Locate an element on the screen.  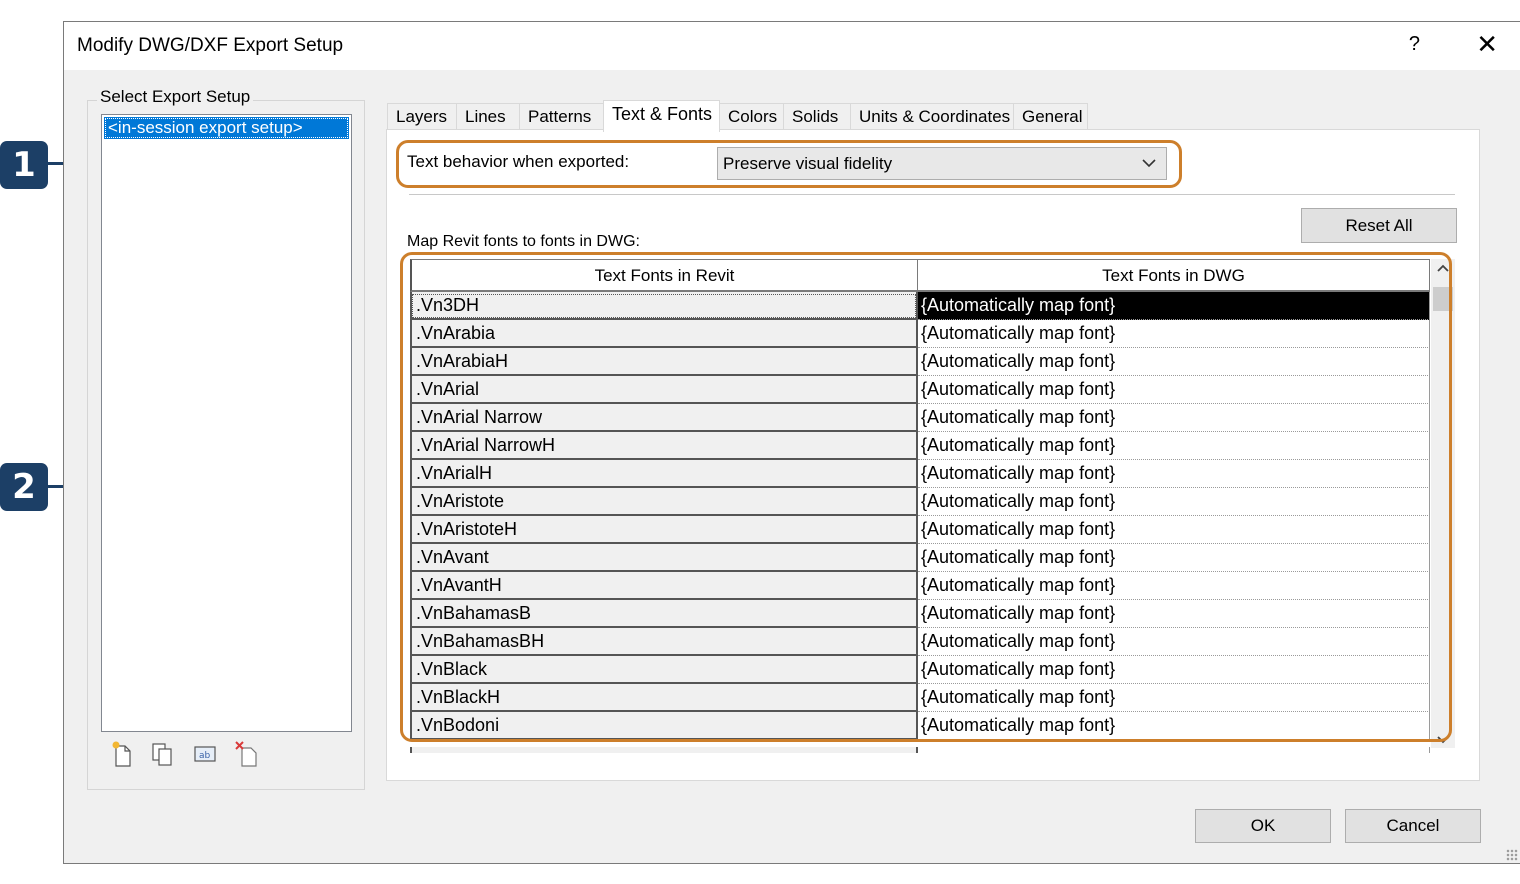
svg-text: ab is located at coordinates (205, 756).